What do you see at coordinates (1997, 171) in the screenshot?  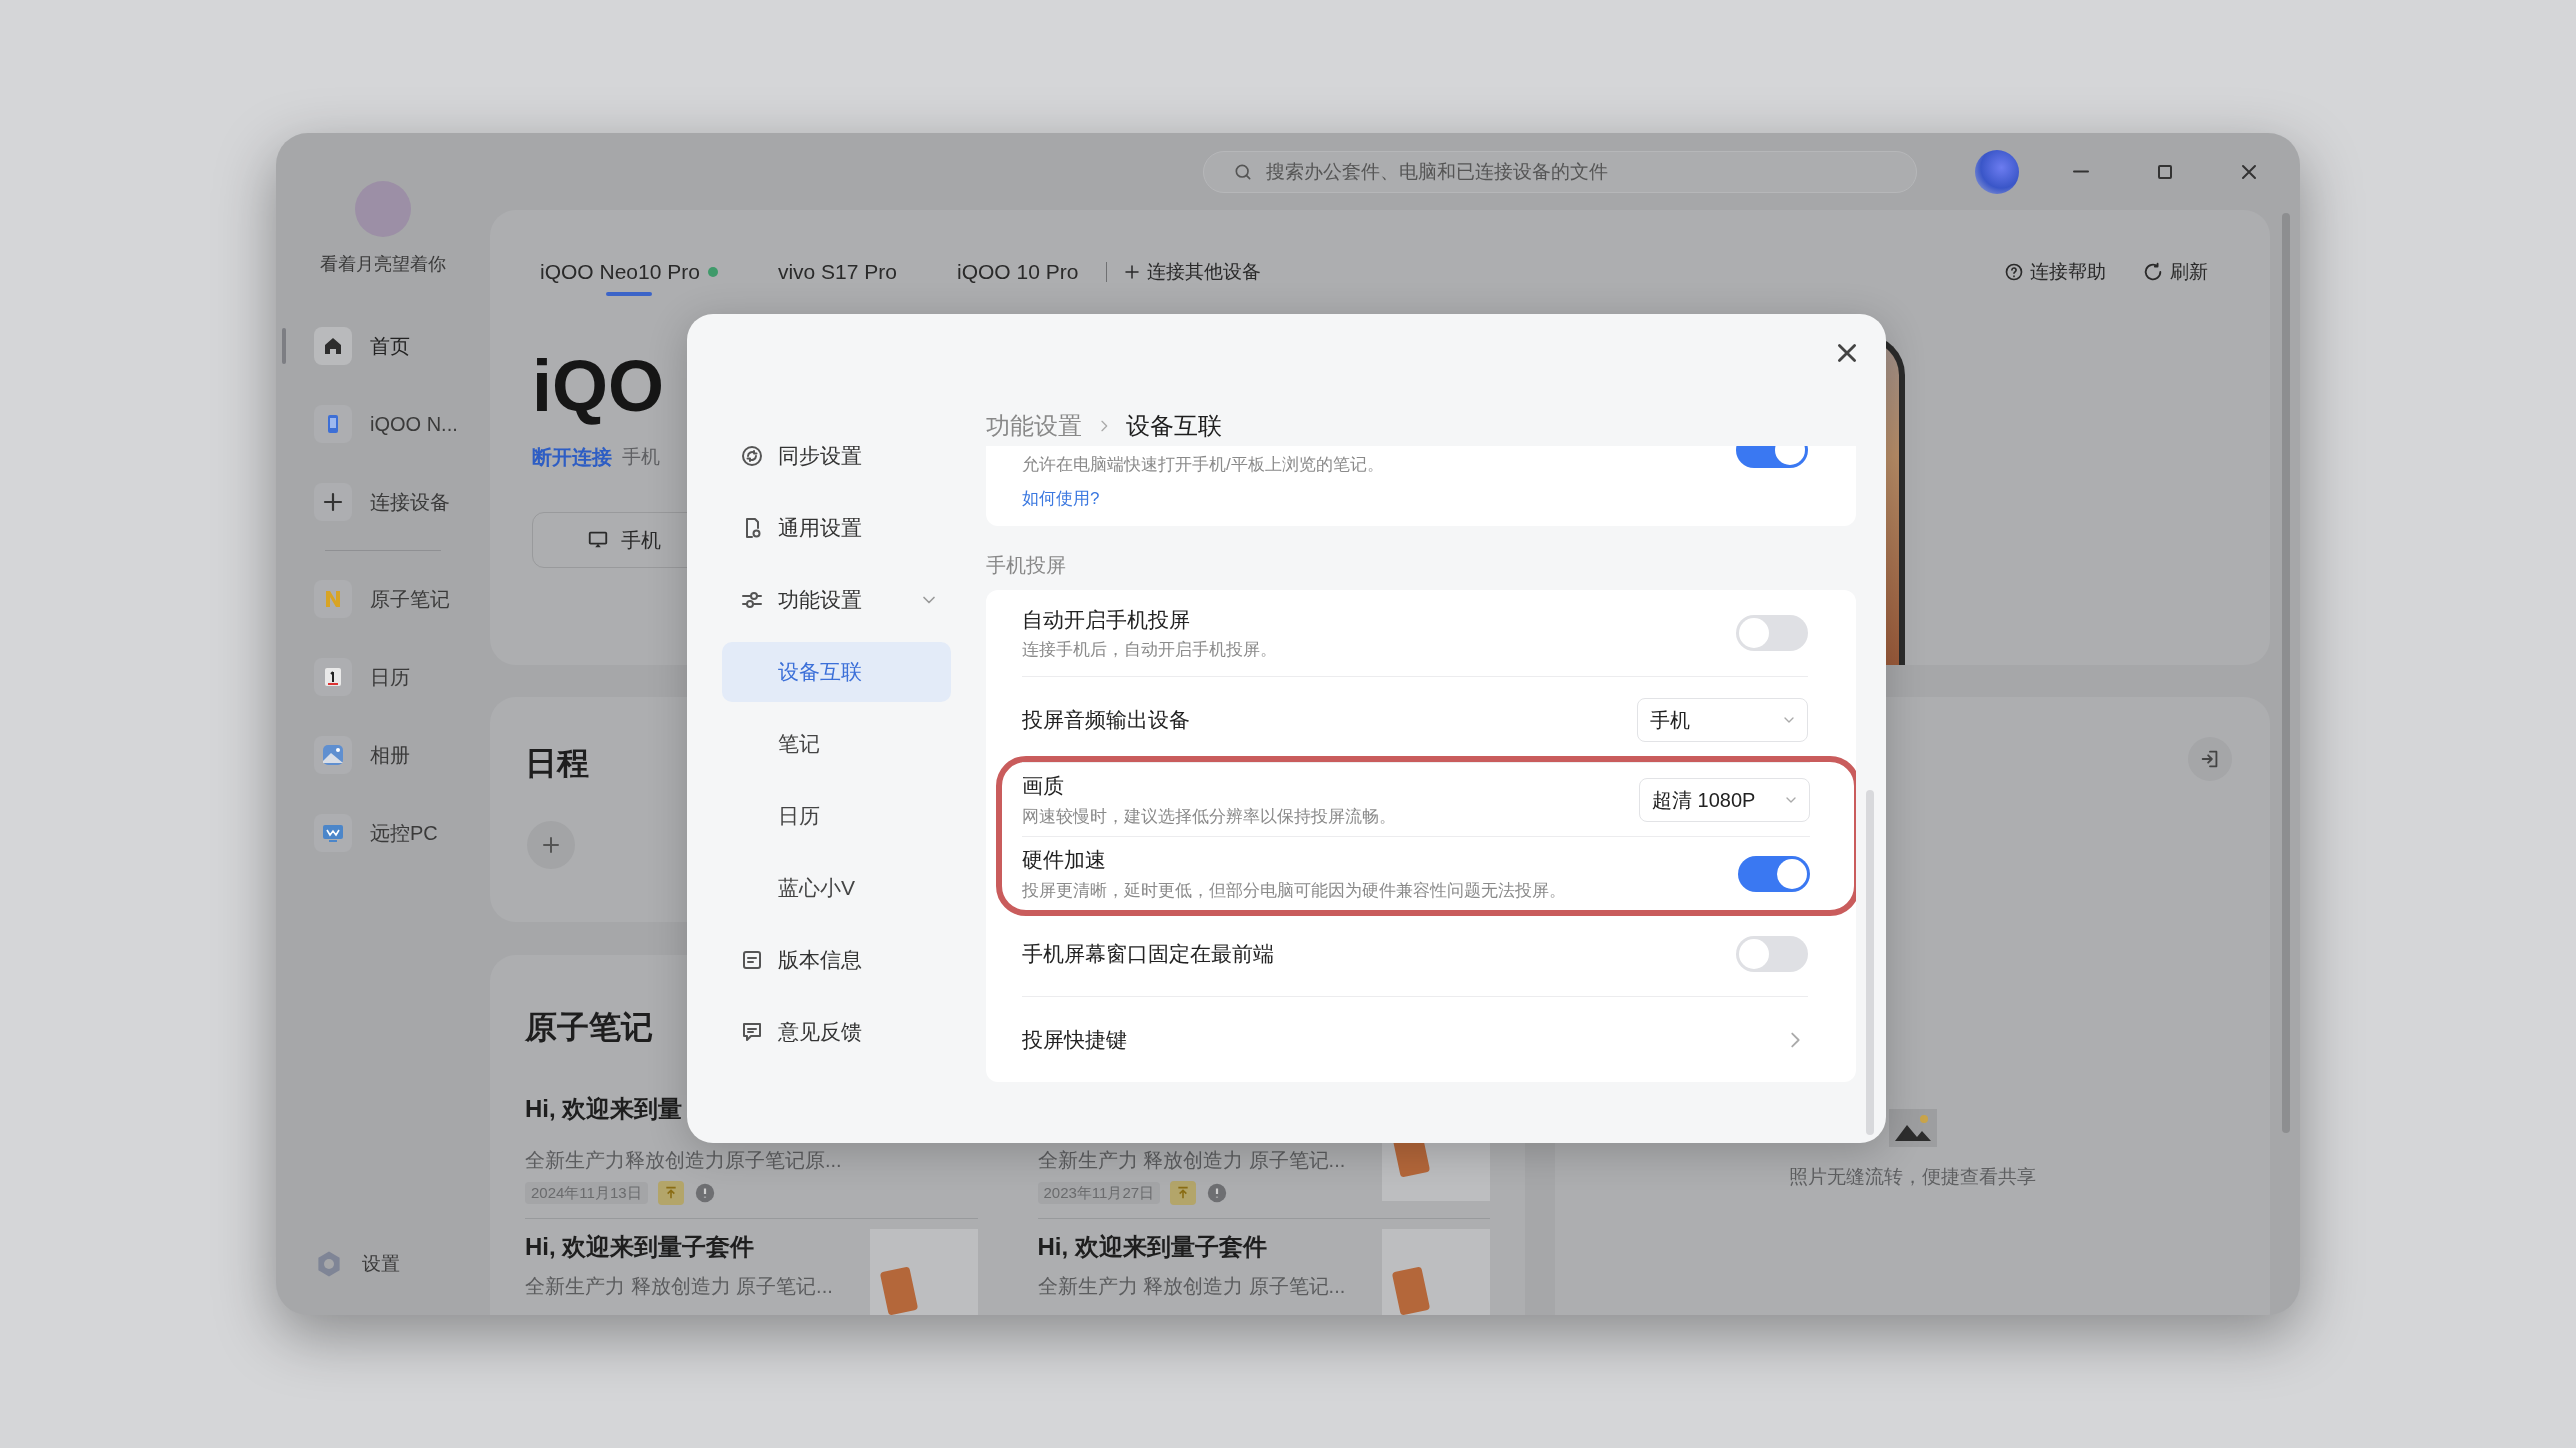 I see `assistant-orb-icon` at bounding box center [1997, 171].